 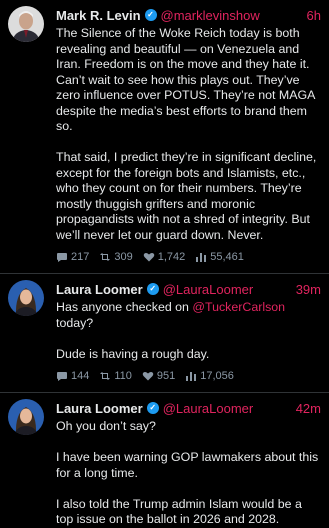 I want to click on views-button: 55,461, so click(x=219, y=257).